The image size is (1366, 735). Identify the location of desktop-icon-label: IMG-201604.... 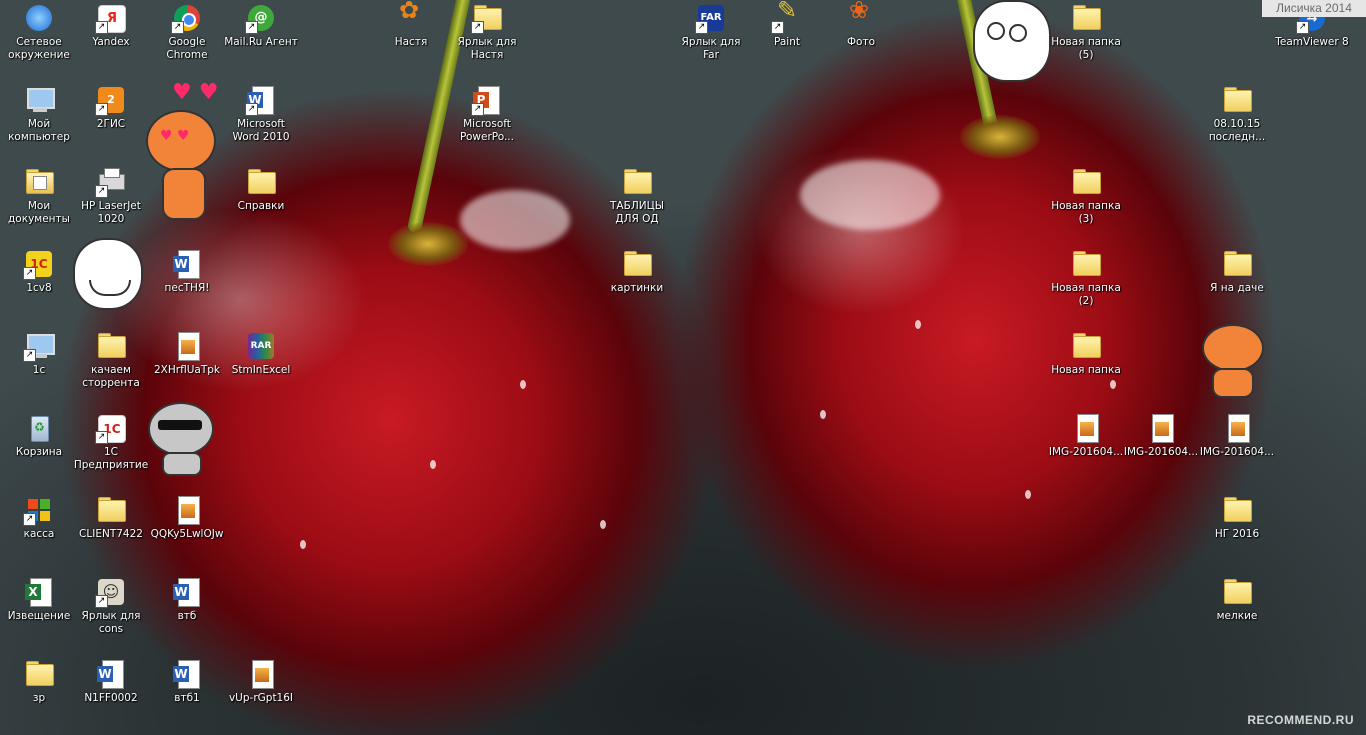
(1086, 452).